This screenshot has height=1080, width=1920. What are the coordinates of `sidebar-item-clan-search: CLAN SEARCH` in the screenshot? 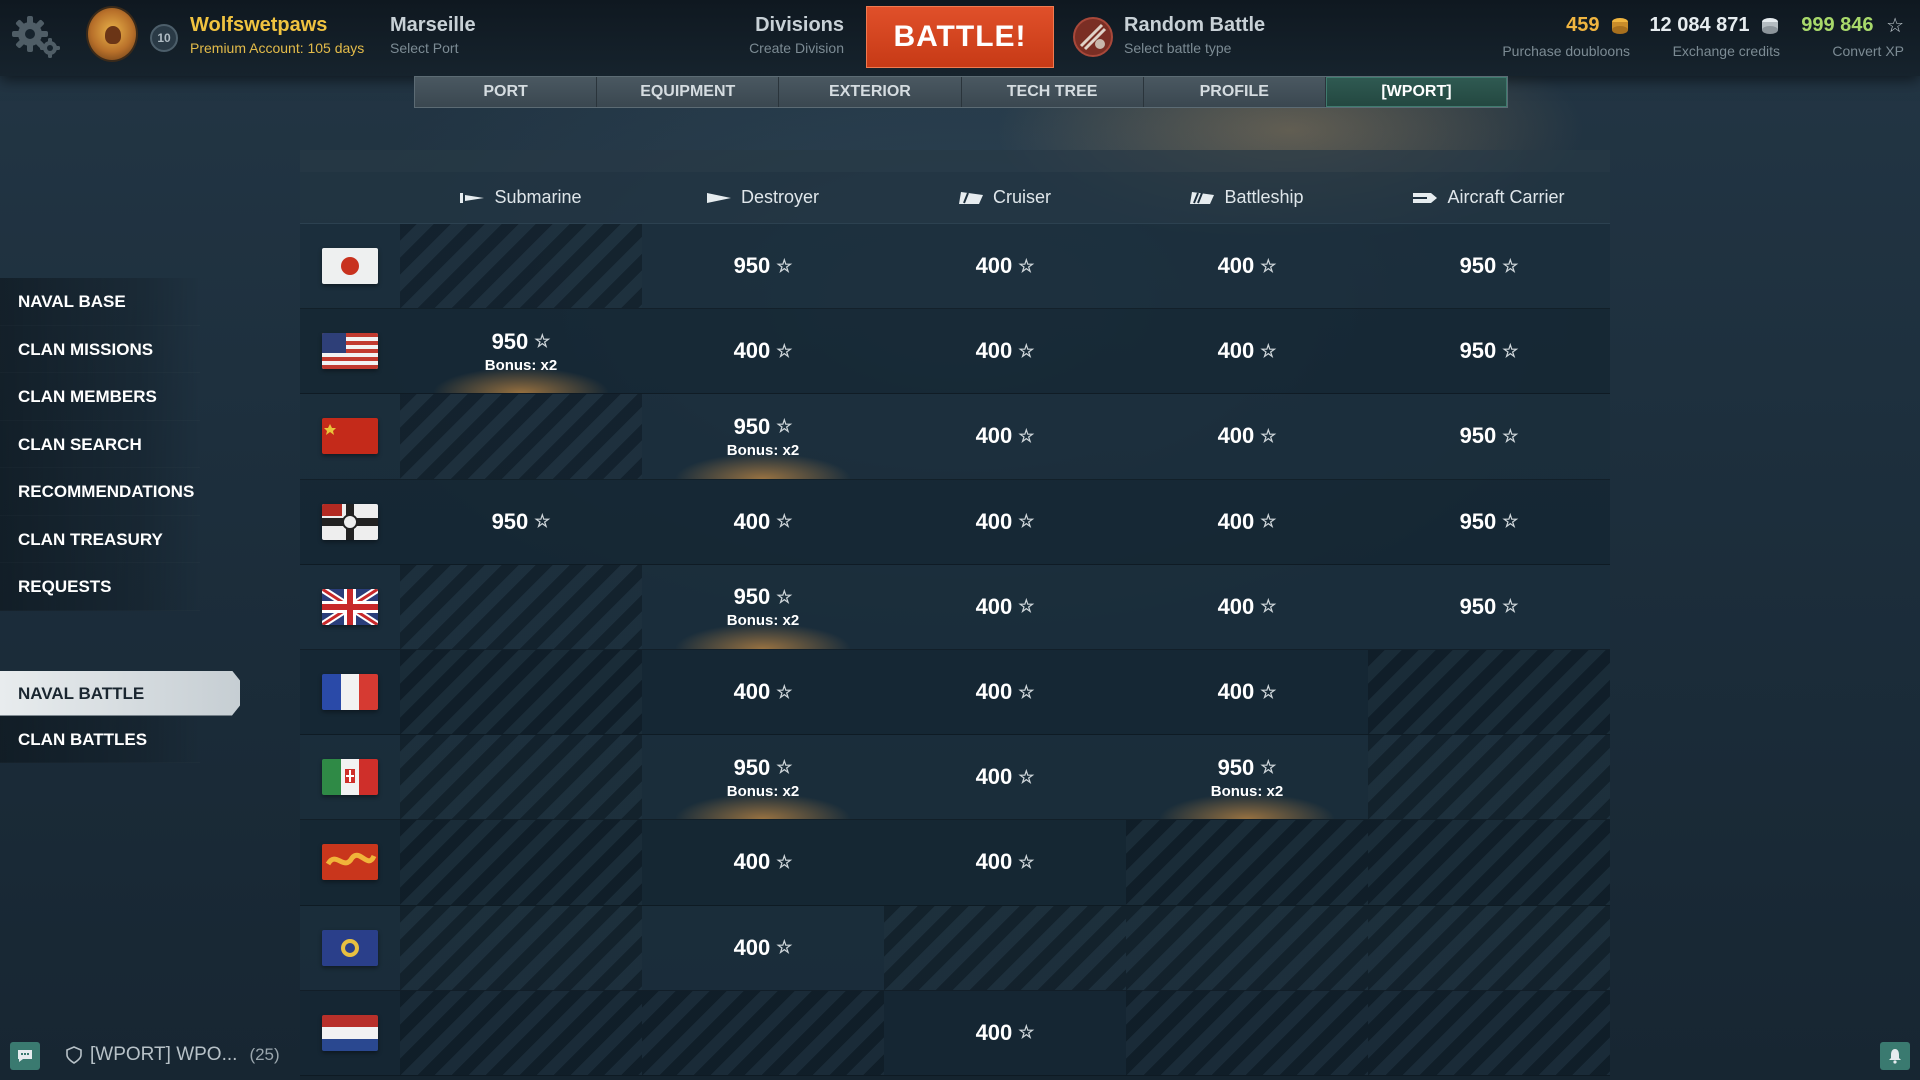 It's located at (100, 444).